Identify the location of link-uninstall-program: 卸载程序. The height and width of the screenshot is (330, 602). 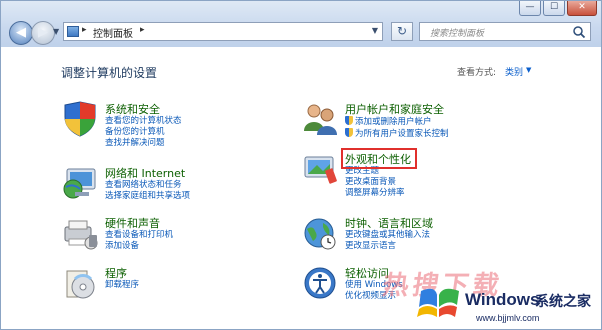
(122, 285).